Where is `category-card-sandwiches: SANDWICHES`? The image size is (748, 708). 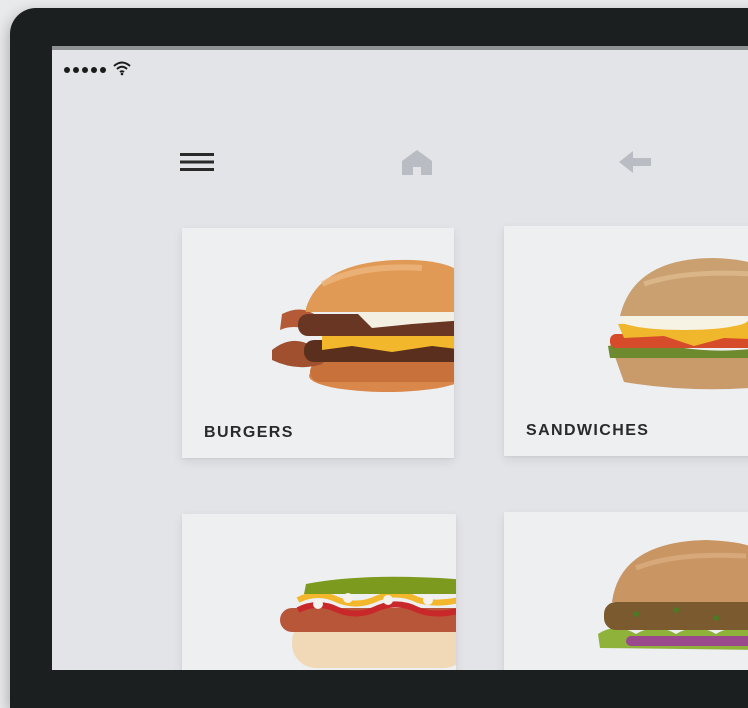
category-card-sandwiches: SANDWICHES is located at coordinates (626, 341).